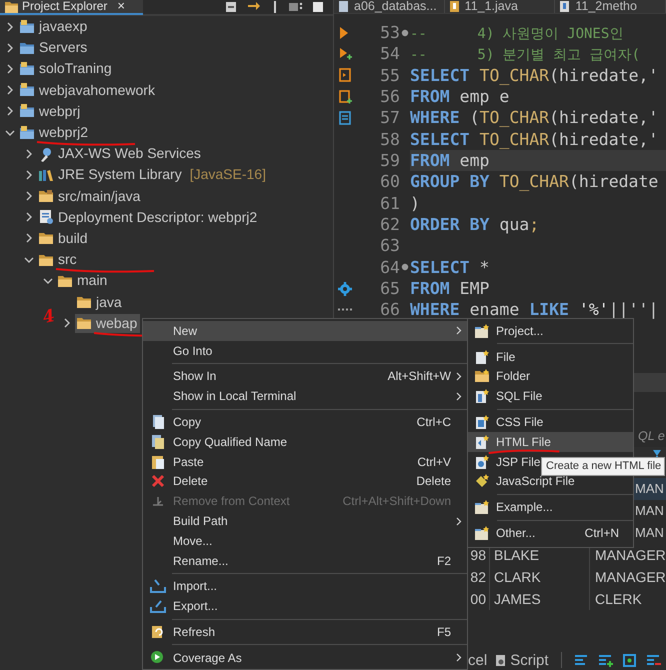  I want to click on panel-tab: Script, so click(522, 660).